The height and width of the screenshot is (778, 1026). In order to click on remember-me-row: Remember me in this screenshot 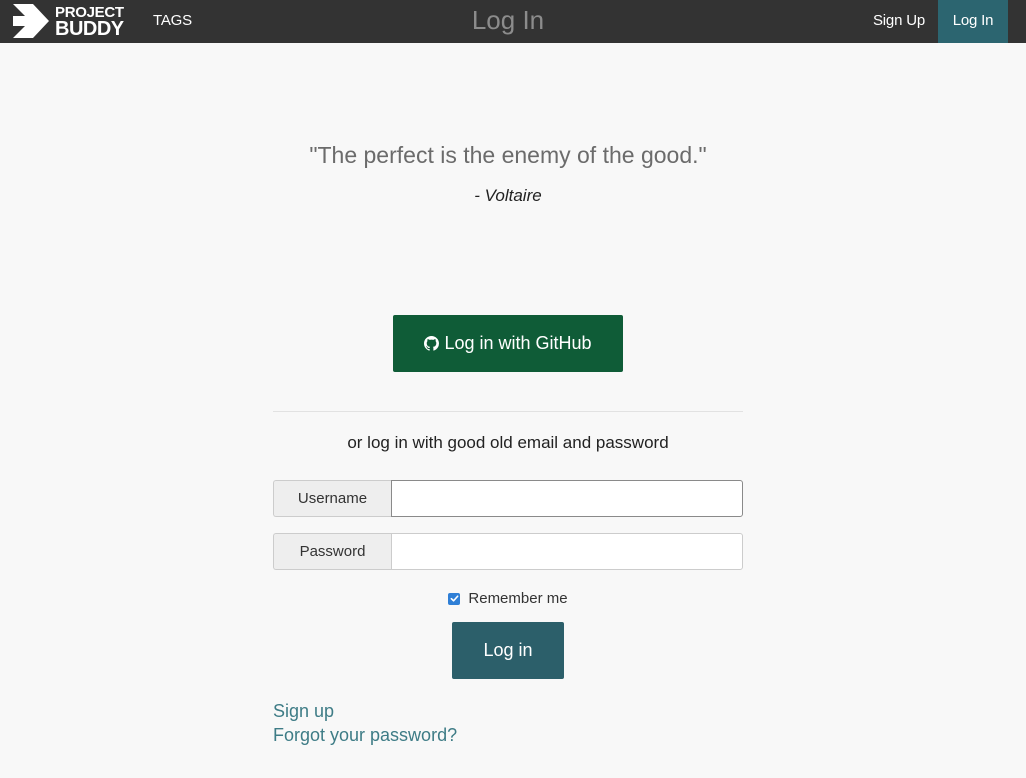, I will do `click(508, 598)`.